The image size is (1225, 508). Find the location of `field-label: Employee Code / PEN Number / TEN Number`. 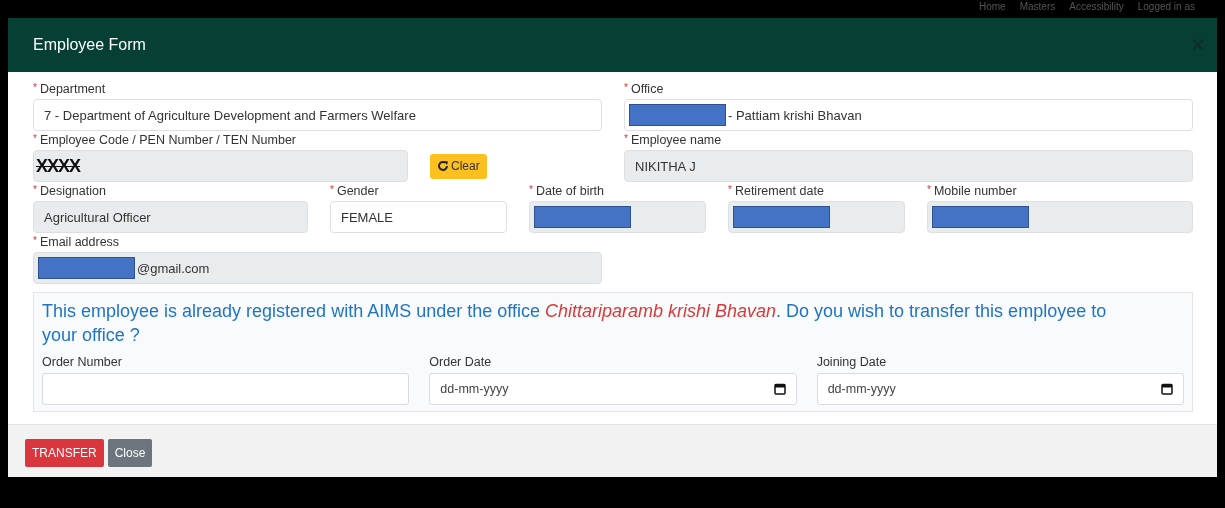

field-label: Employee Code / PEN Number / TEN Number is located at coordinates (168, 140).